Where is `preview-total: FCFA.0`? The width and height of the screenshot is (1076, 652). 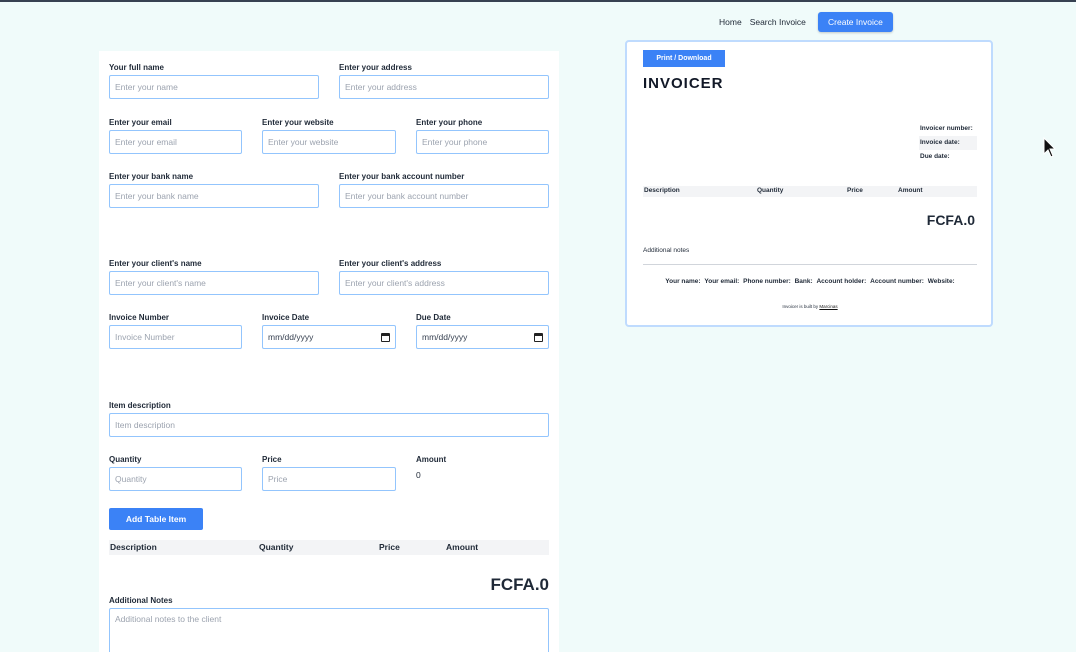
preview-total: FCFA.0 is located at coordinates (950, 220).